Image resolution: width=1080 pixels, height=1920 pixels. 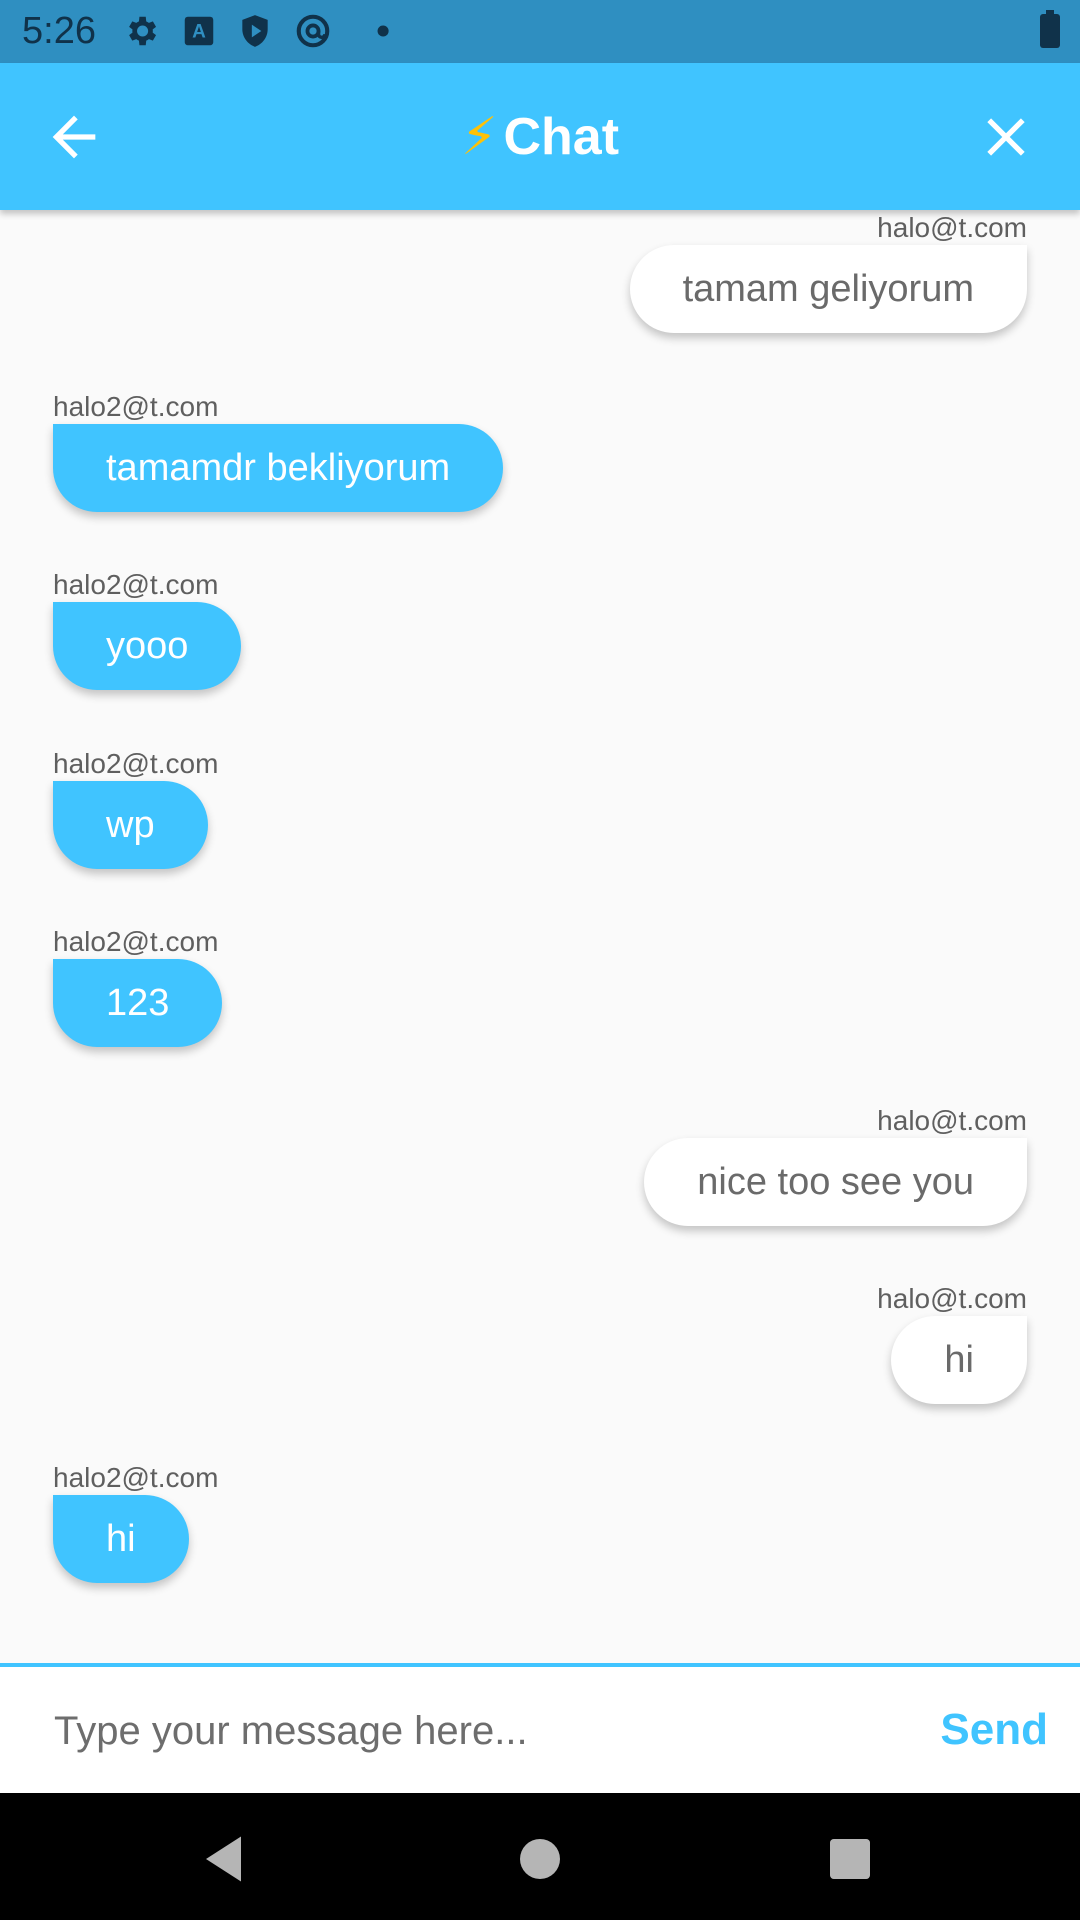 What do you see at coordinates (479, 137) in the screenshot?
I see `lightning-icon: ⚡` at bounding box center [479, 137].